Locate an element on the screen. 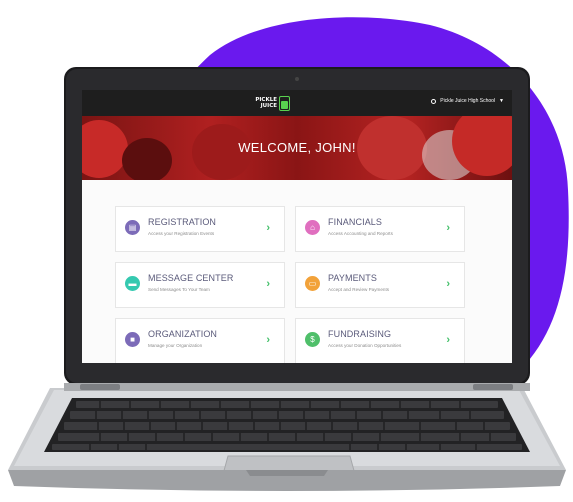 This screenshot has height=502, width=573. school-name: Pickle Juice High School is located at coordinates (468, 101).